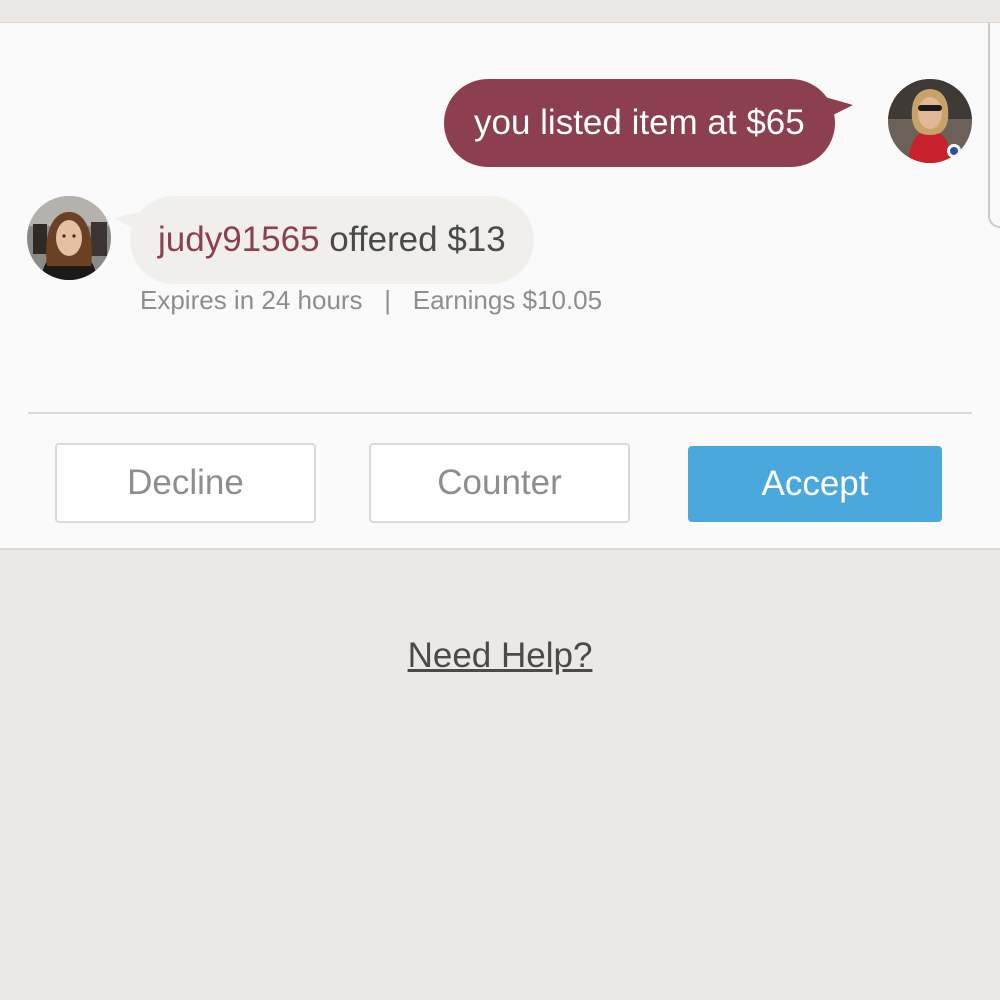 Image resolution: width=1000 pixels, height=1000 pixels. Describe the element at coordinates (500, 413) in the screenshot. I see `divider` at that location.